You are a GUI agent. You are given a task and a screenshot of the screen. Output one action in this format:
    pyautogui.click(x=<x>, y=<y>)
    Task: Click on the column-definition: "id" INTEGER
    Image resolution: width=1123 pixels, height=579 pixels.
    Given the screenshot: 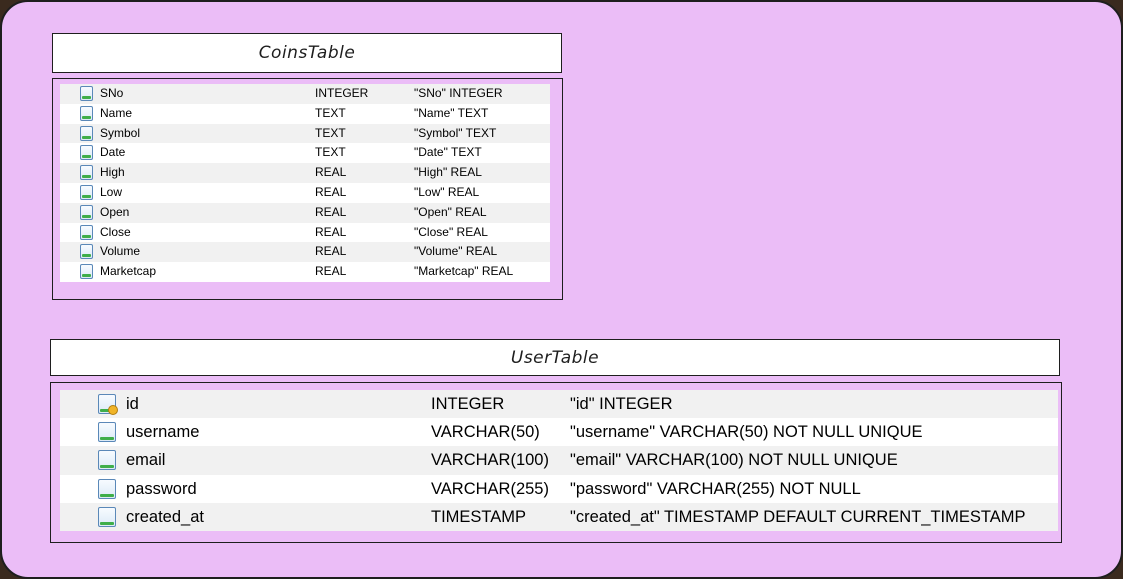 What is the action you would take?
    pyautogui.click(x=621, y=404)
    